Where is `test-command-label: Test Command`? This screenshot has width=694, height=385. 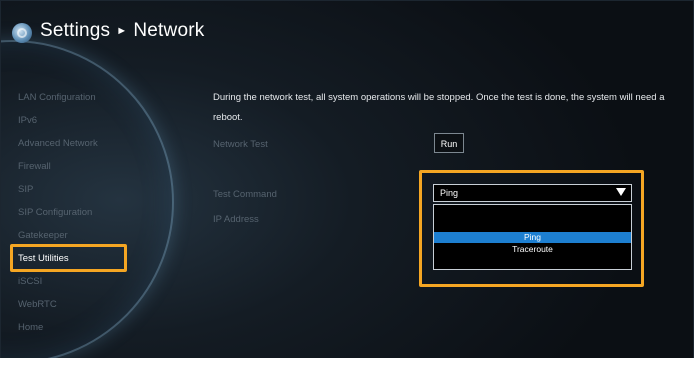
test-command-label: Test Command is located at coordinates (245, 194).